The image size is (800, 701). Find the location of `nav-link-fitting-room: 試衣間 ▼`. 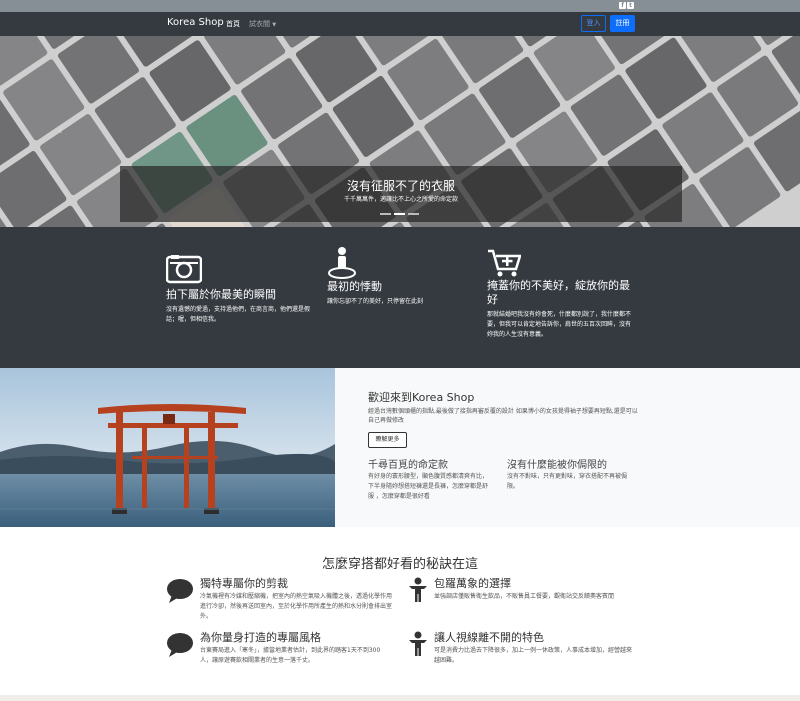

nav-link-fitting-room: 試衣間 ▼ is located at coordinates (262, 24).